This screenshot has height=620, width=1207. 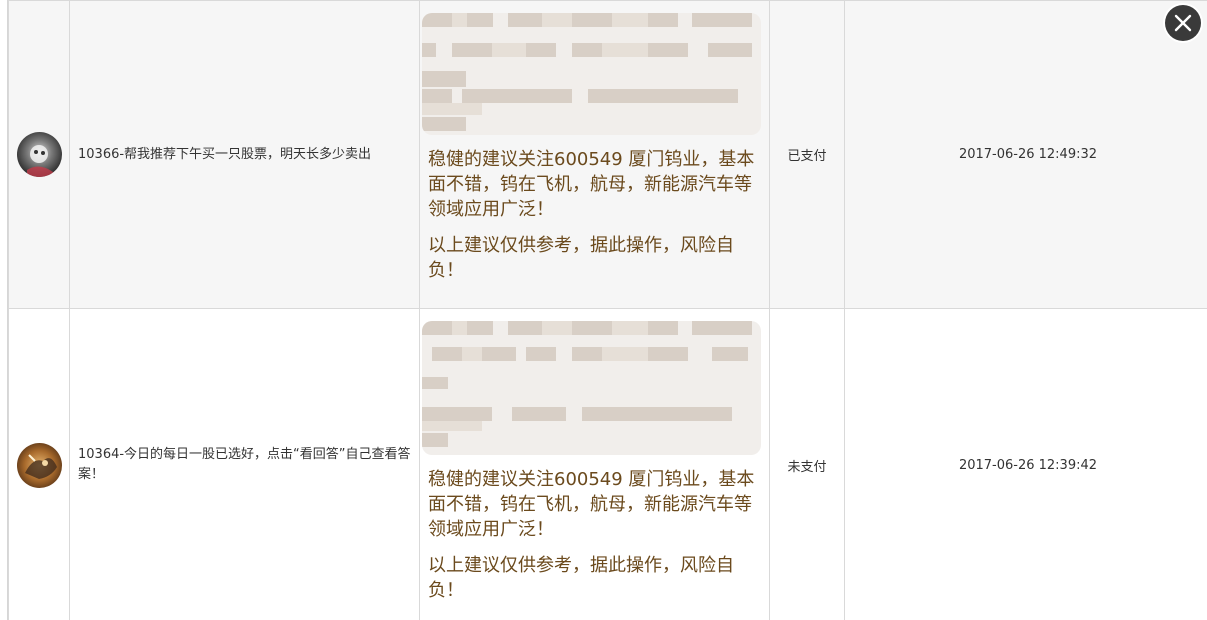 I want to click on question-cell: 10366-帮我推荐下午买一只股票，明天长多少卖出, so click(x=244, y=154).